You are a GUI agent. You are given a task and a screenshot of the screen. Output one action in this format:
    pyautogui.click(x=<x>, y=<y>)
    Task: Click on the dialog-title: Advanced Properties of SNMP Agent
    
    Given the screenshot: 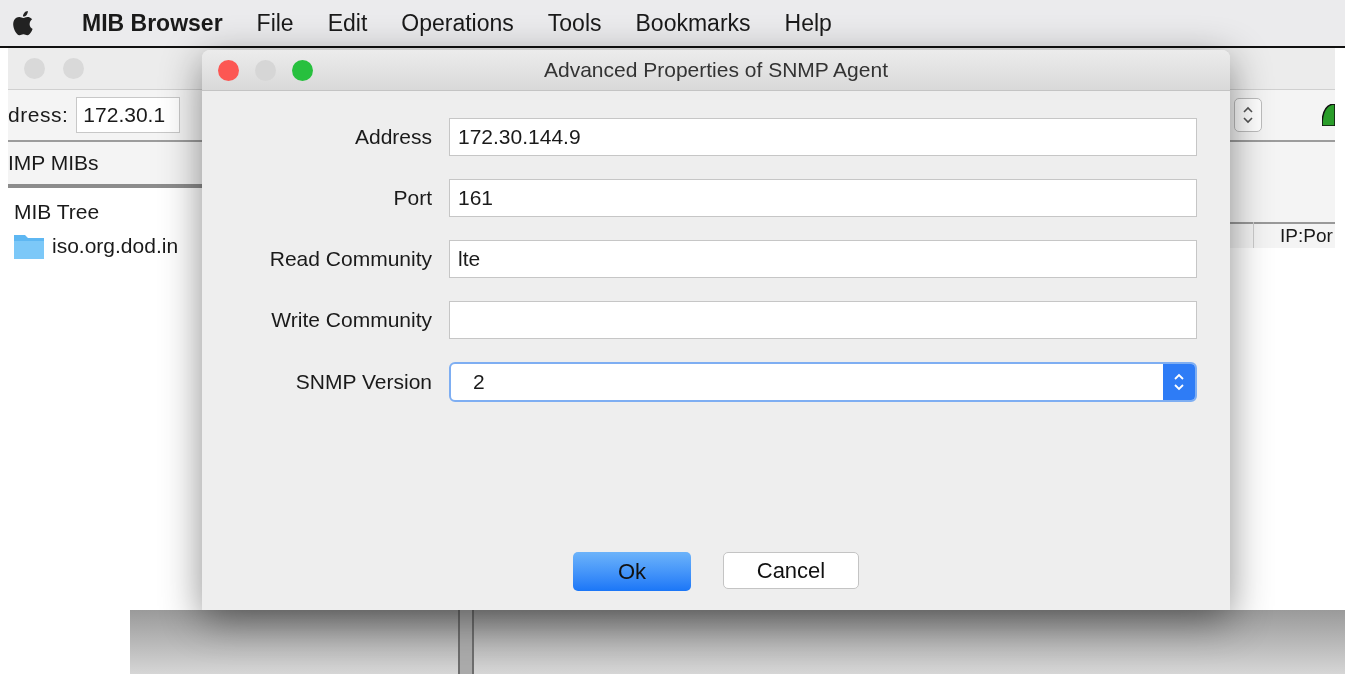 What is the action you would take?
    pyautogui.click(x=716, y=70)
    